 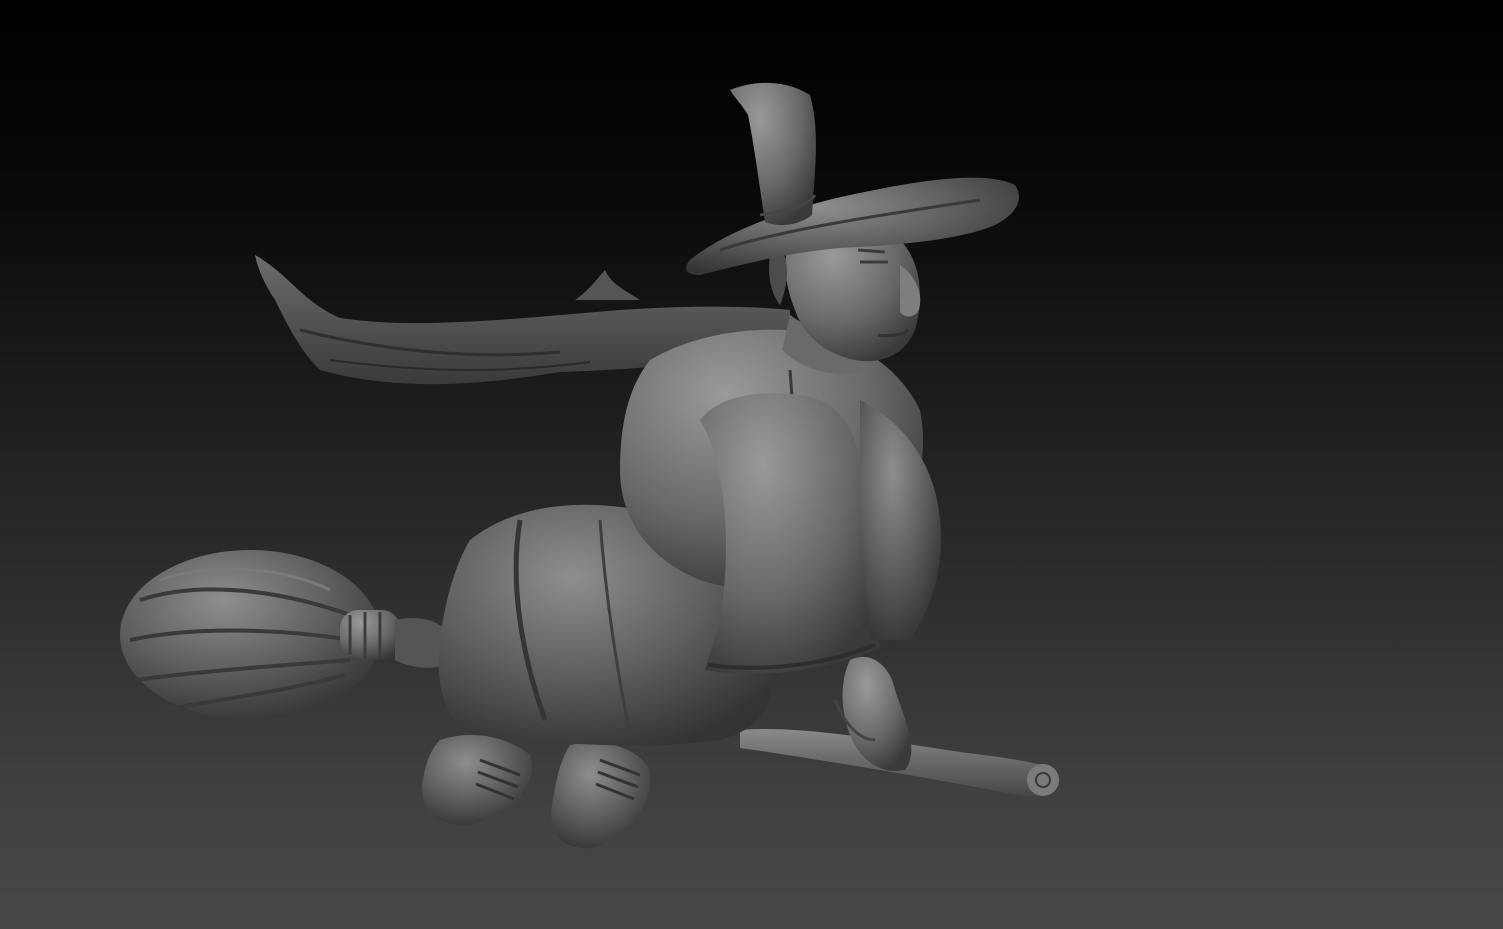 What do you see at coordinates (285, 635) in the screenshot?
I see `broom-bristles` at bounding box center [285, 635].